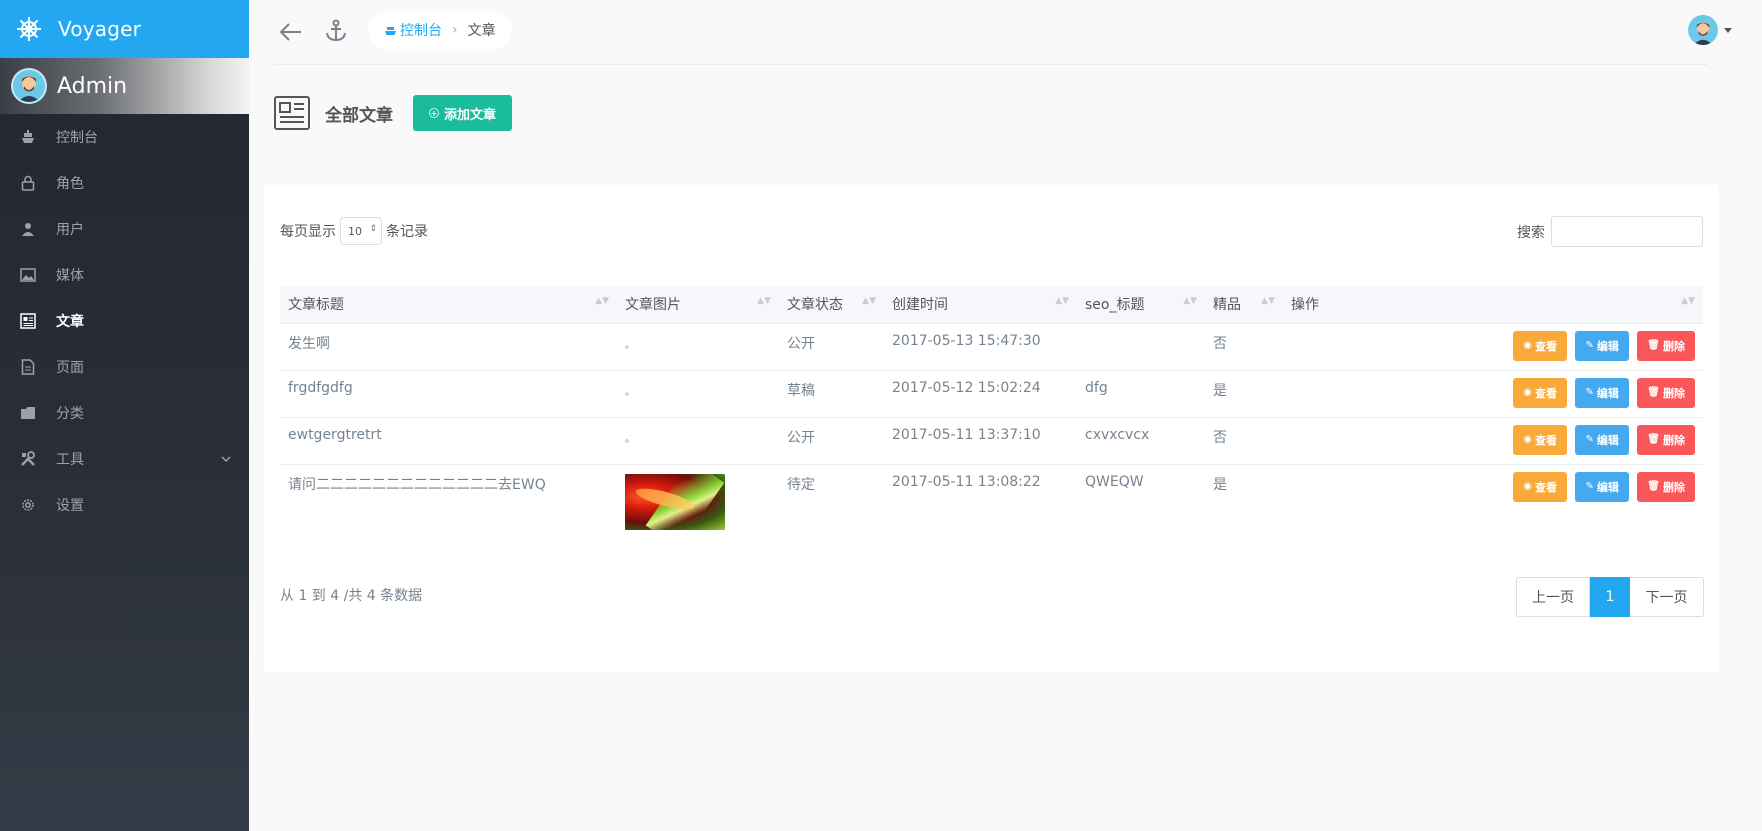 The width and height of the screenshot is (1762, 831). What do you see at coordinates (226, 459) in the screenshot?
I see `chevron-down-icon` at bounding box center [226, 459].